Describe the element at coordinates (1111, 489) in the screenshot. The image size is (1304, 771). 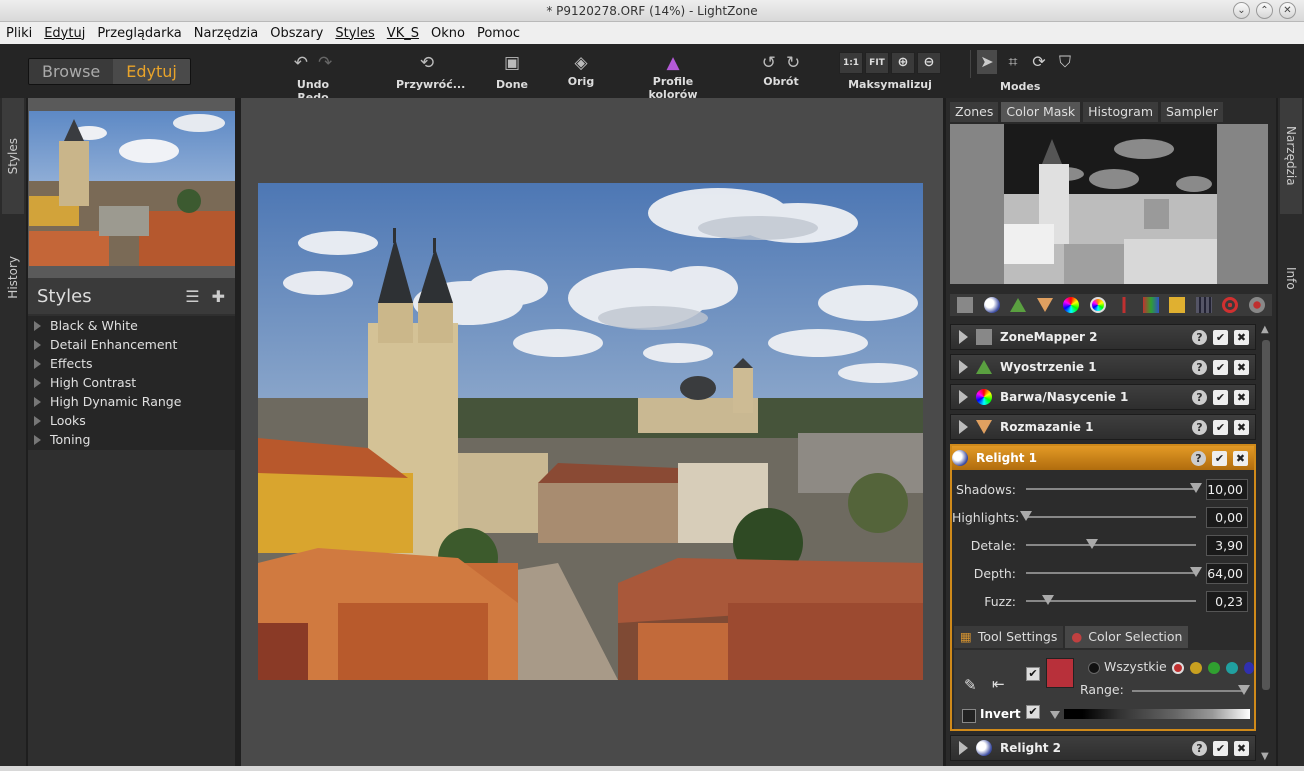
I see `shadows-slider` at that location.